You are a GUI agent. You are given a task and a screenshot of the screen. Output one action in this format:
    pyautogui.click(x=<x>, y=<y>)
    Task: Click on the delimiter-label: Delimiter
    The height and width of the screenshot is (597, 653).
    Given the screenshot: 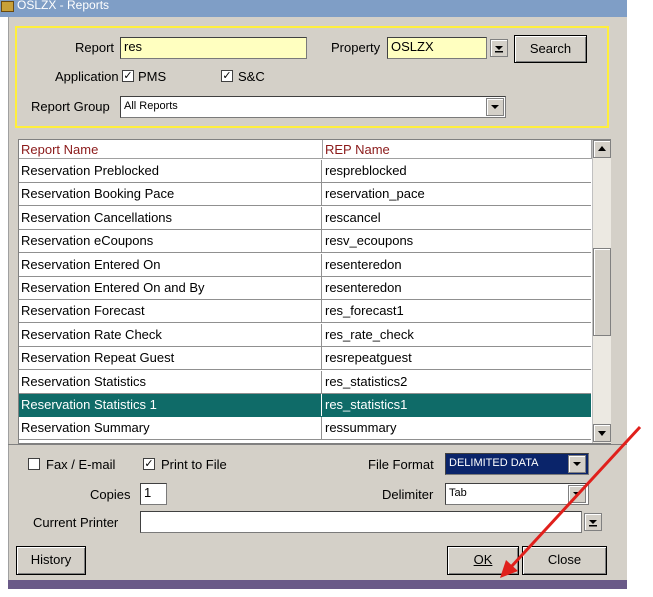 What is the action you would take?
    pyautogui.click(x=407, y=494)
    